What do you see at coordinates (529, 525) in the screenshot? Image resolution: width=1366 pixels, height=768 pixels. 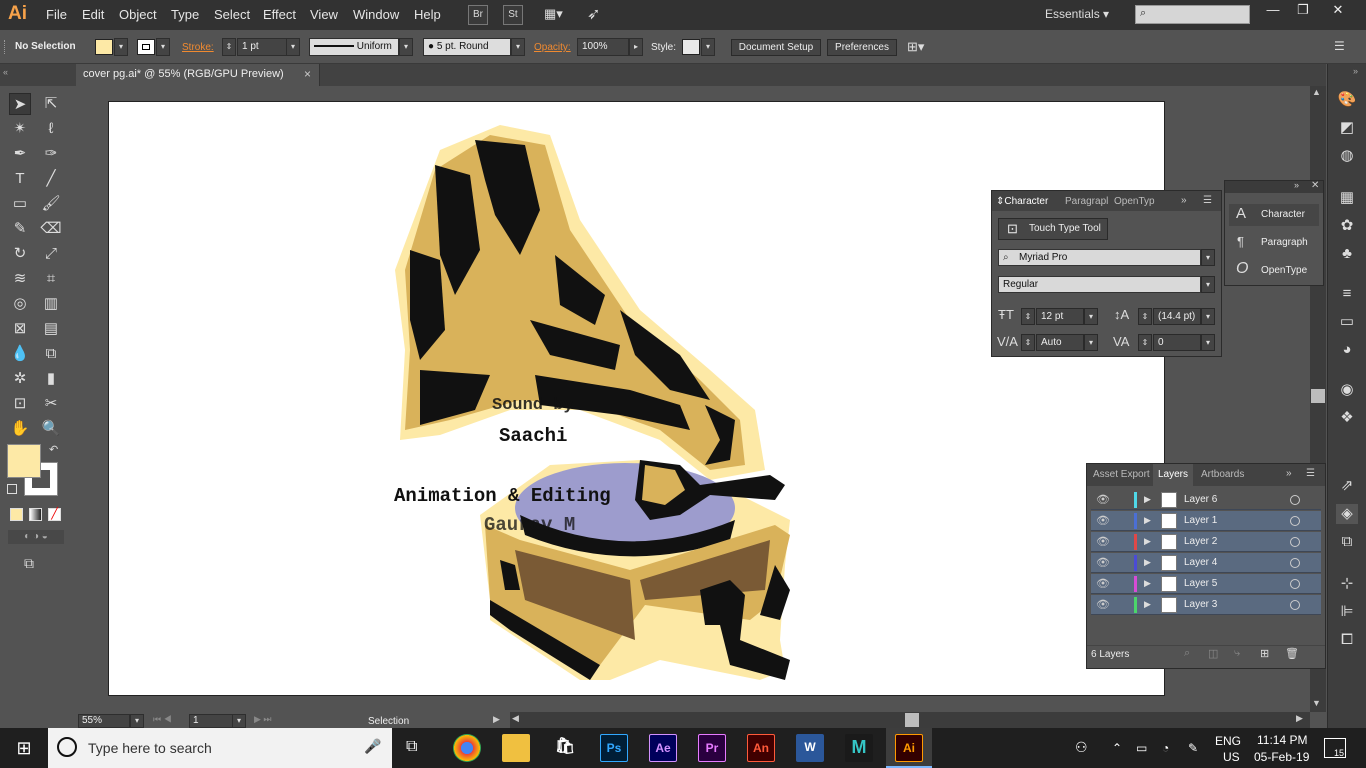 I see `credit-animation-name: Gaurav M` at bounding box center [529, 525].